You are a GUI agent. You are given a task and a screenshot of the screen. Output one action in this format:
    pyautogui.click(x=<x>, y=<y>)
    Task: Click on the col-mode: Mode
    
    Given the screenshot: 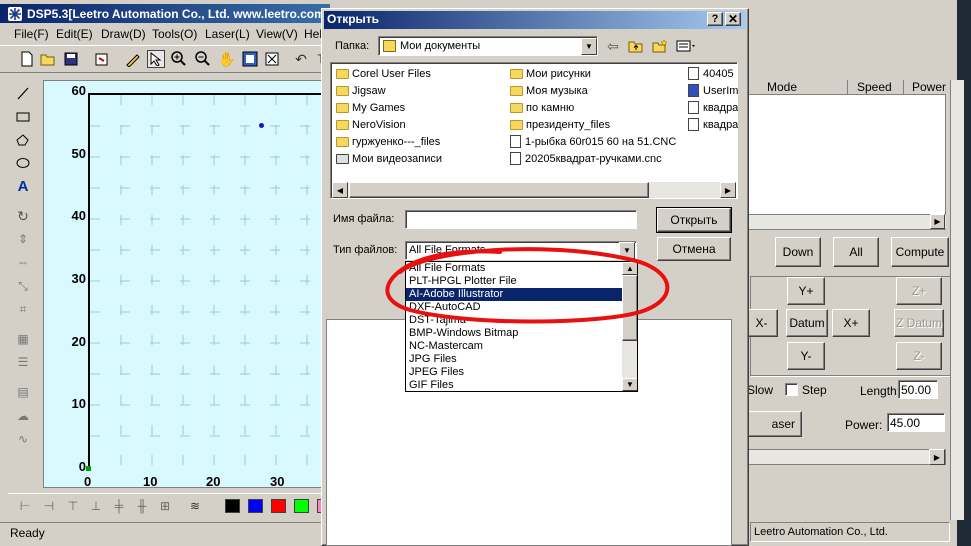 What is the action you would take?
    pyautogui.click(x=782, y=87)
    